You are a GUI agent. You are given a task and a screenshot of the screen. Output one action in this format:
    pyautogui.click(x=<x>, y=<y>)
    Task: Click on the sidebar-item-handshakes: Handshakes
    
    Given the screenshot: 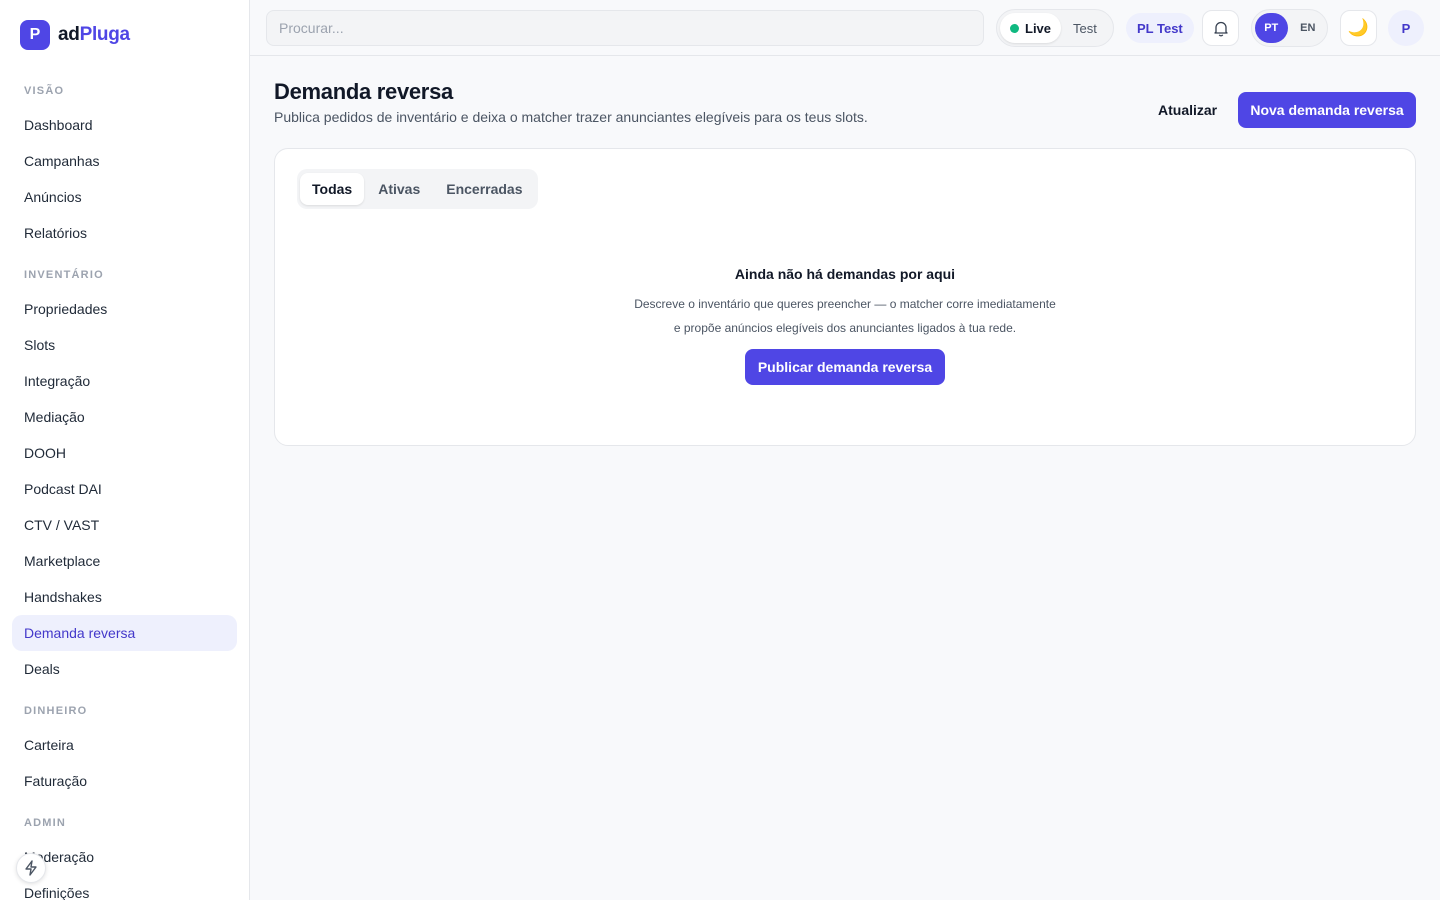 What is the action you would take?
    pyautogui.click(x=124, y=597)
    